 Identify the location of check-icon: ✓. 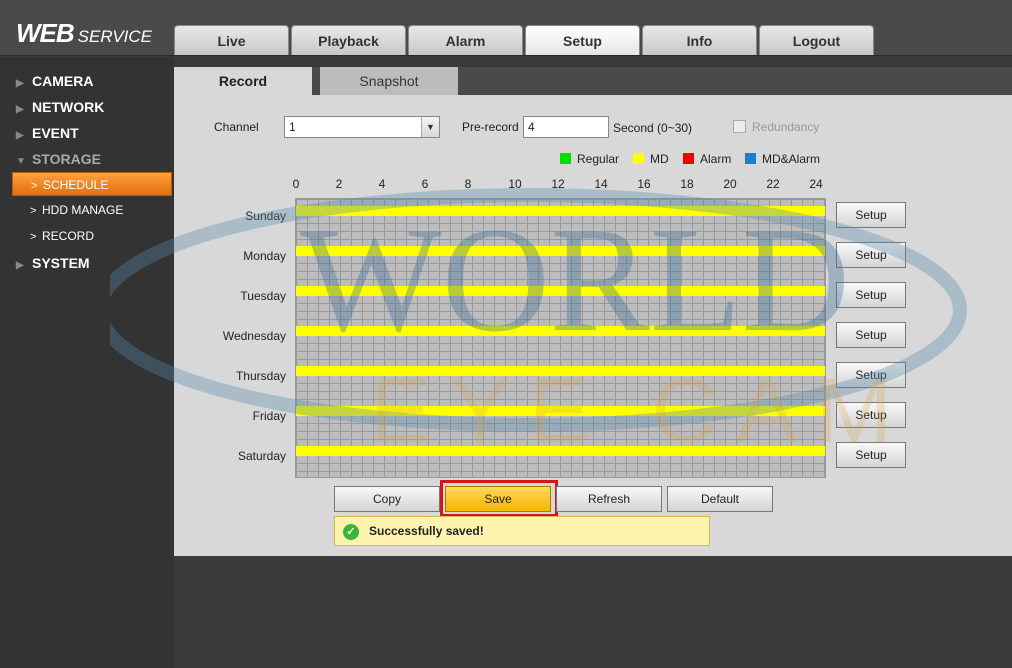
(351, 532).